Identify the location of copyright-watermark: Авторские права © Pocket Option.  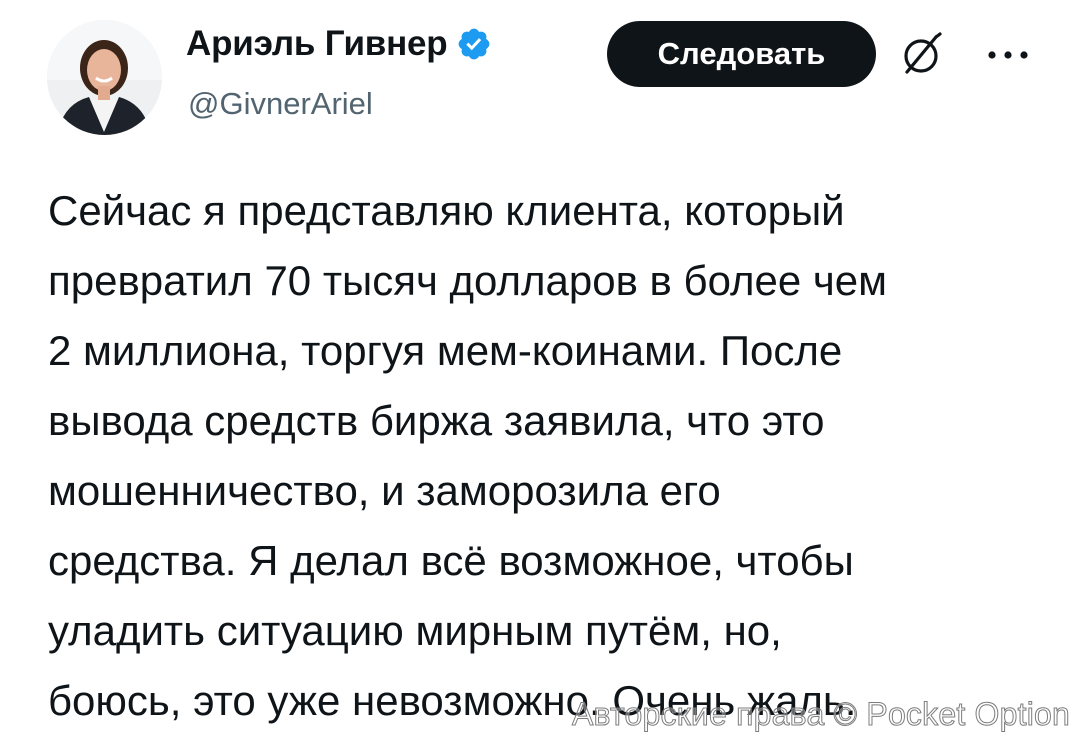
(820, 714).